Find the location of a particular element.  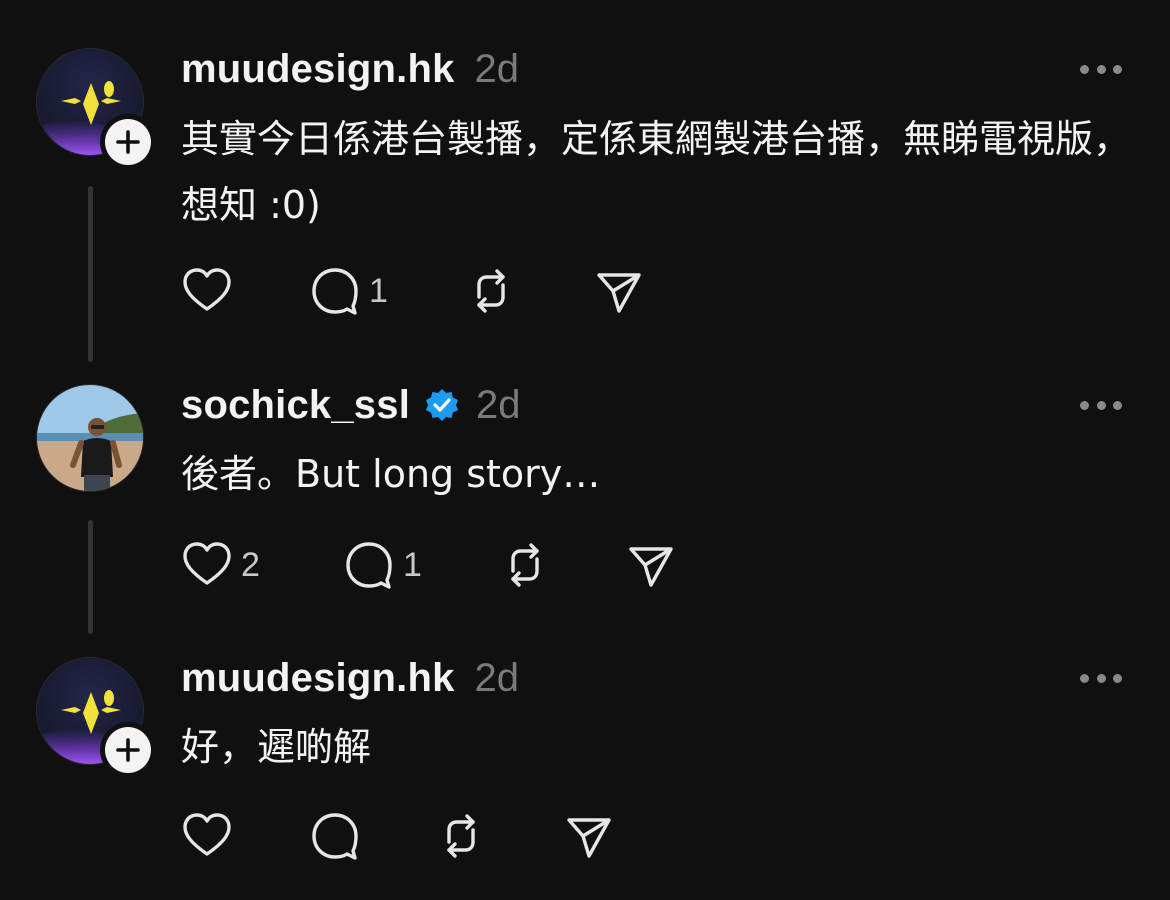

post-text: 其實今日係港台製播，定係東網製港台播，無睇電視版，想知 :0) is located at coordinates (656, 172).